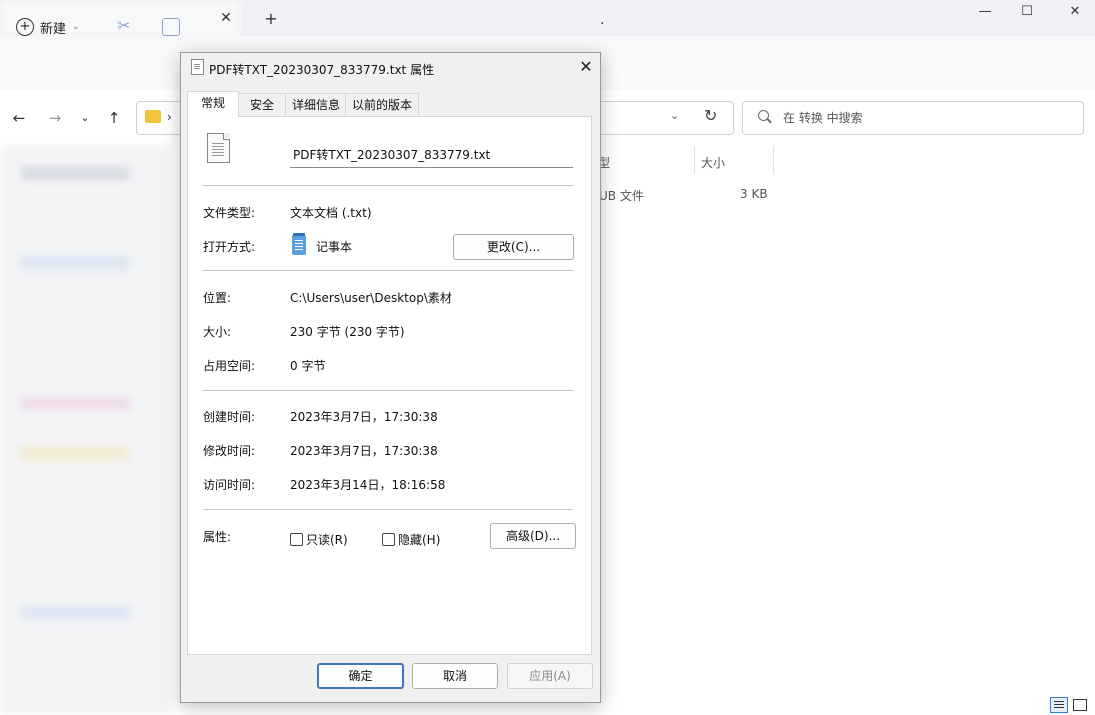 Image resolution: width=1095 pixels, height=715 pixels. I want to click on plus-icon: +, so click(25, 27).